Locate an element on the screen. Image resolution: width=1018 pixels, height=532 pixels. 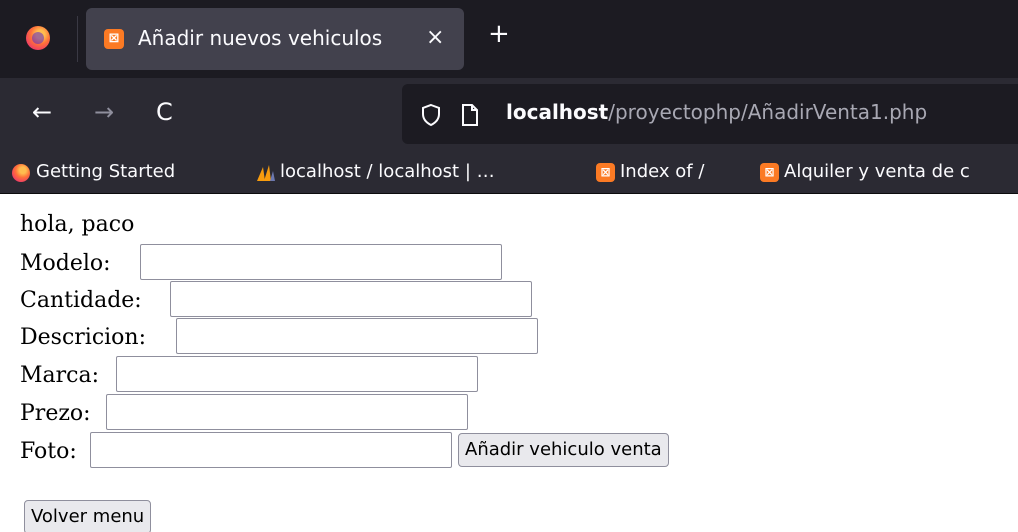
add-vehicle-button: Añadir vehiculo venta is located at coordinates (563, 450).